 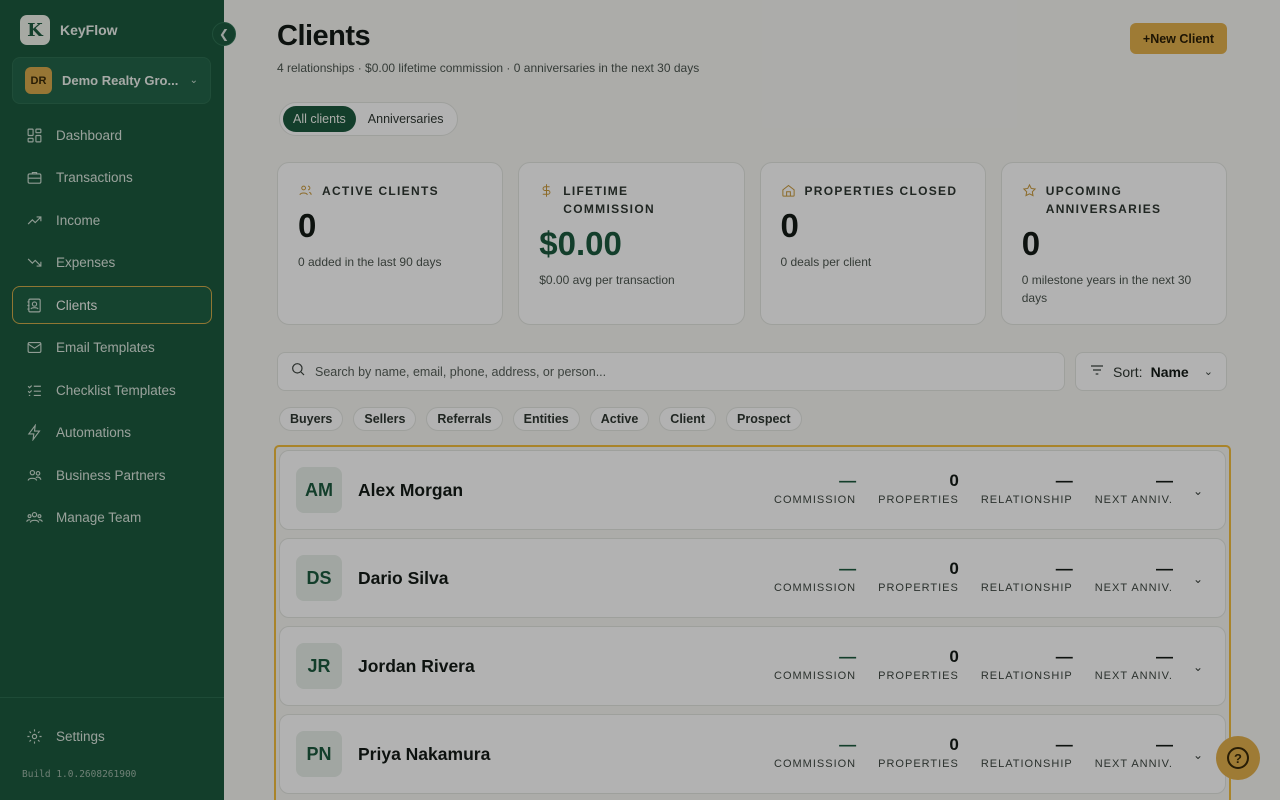 I want to click on sidebar-item-clients: Clients, so click(x=112, y=305).